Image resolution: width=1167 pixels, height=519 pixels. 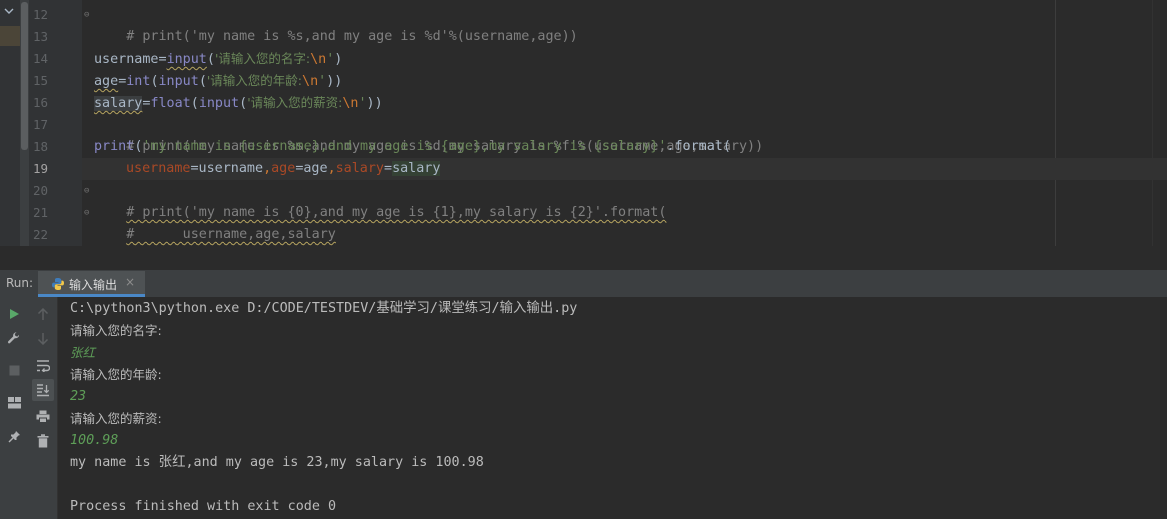 What do you see at coordinates (116, 374) in the screenshot?
I see `console-prompt: 请输入您的年龄:` at bounding box center [116, 374].